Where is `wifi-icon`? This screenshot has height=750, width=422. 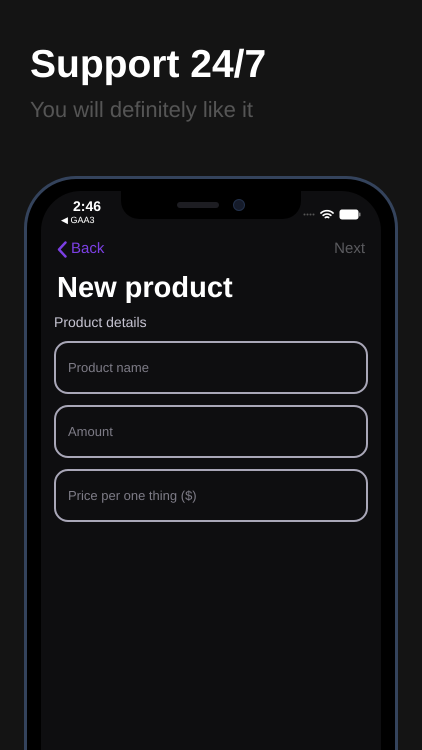
wifi-icon is located at coordinates (327, 214).